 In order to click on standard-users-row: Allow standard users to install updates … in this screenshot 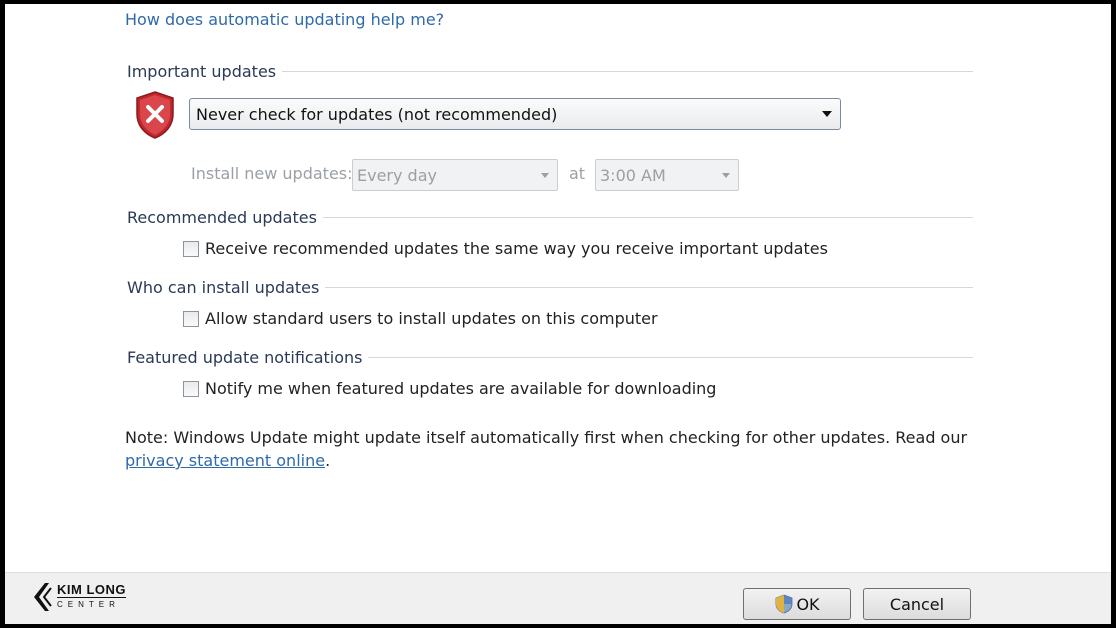, I will do `click(420, 318)`.